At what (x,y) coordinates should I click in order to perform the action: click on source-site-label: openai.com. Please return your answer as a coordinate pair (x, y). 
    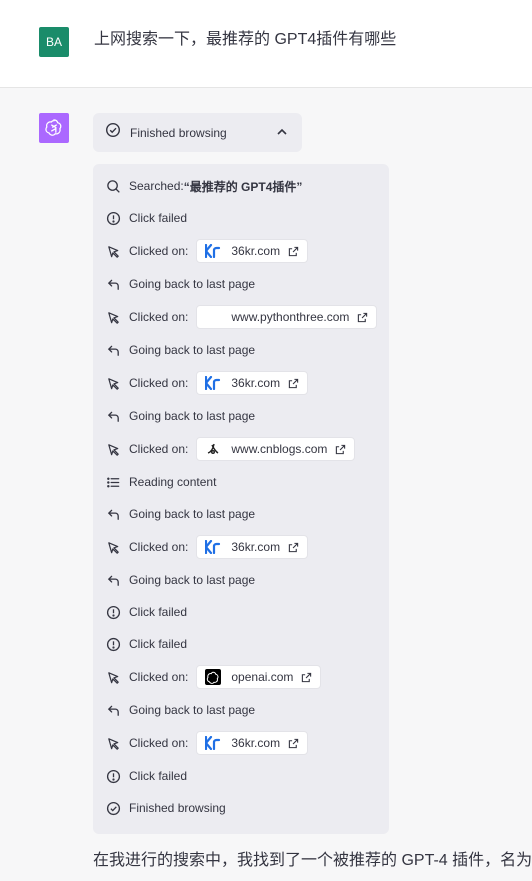
    Looking at the image, I should click on (262, 677).